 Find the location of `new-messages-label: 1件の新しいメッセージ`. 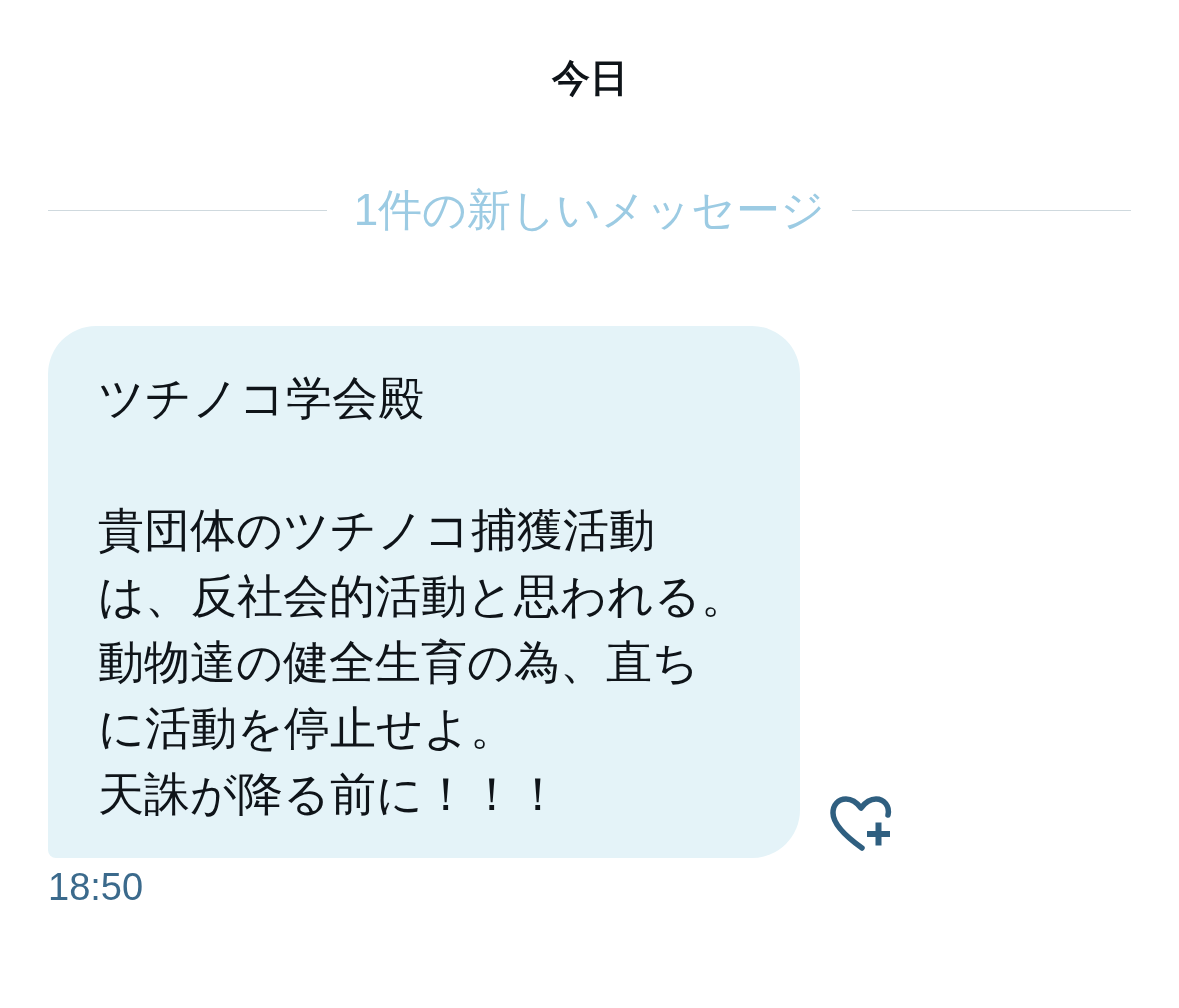

new-messages-label: 1件の新しいメッセージ is located at coordinates (589, 210).